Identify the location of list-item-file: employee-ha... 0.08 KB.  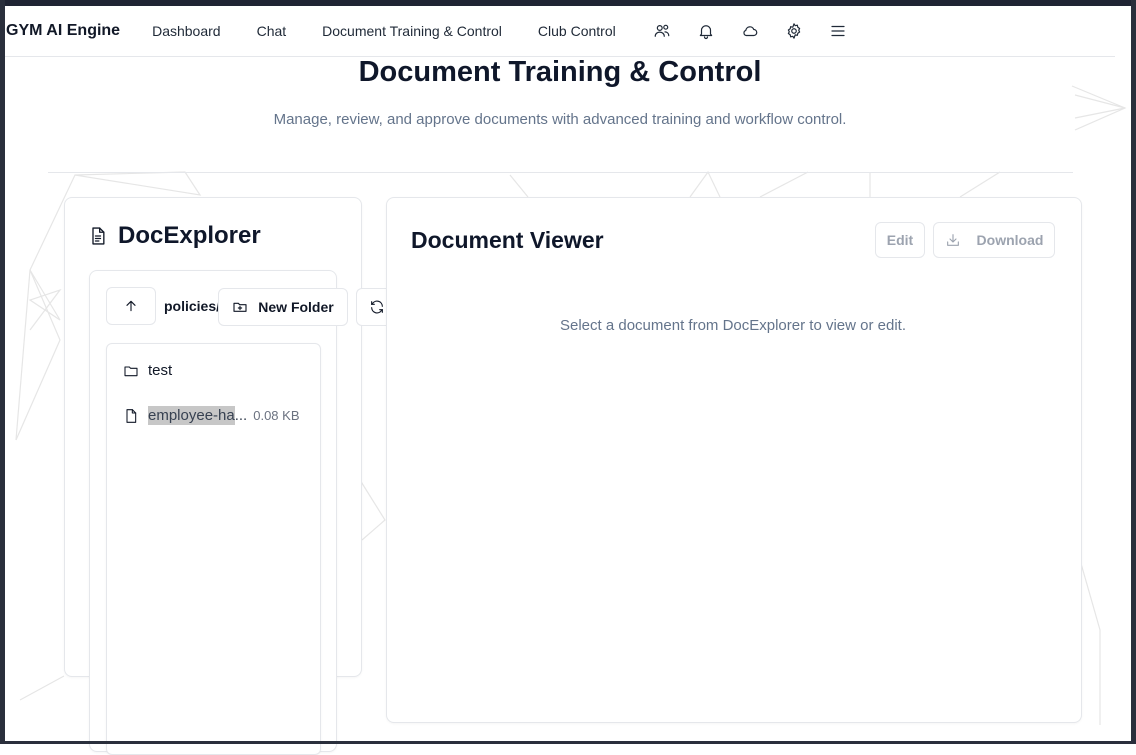
(211, 415).